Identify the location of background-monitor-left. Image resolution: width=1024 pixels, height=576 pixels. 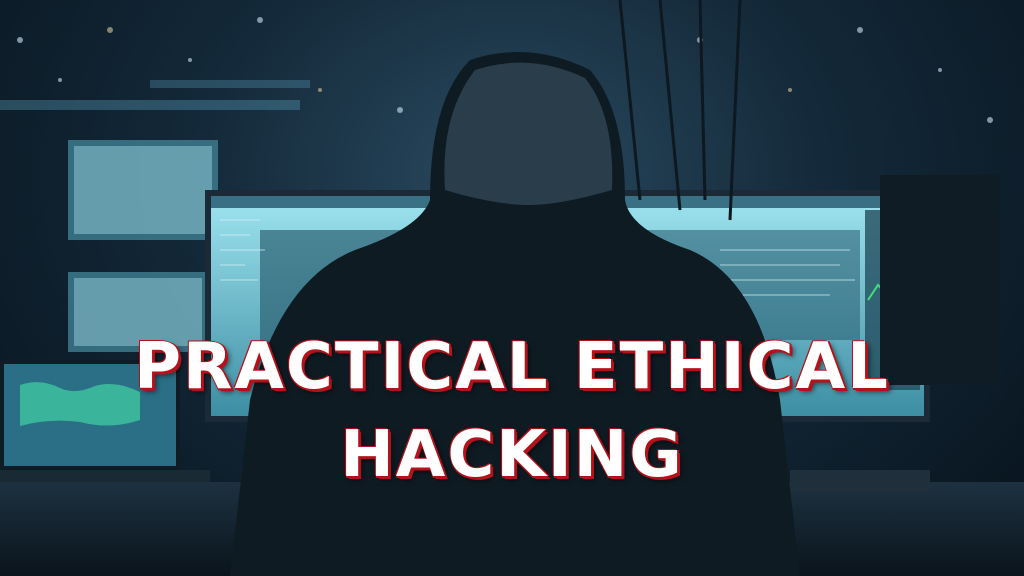
(143, 246).